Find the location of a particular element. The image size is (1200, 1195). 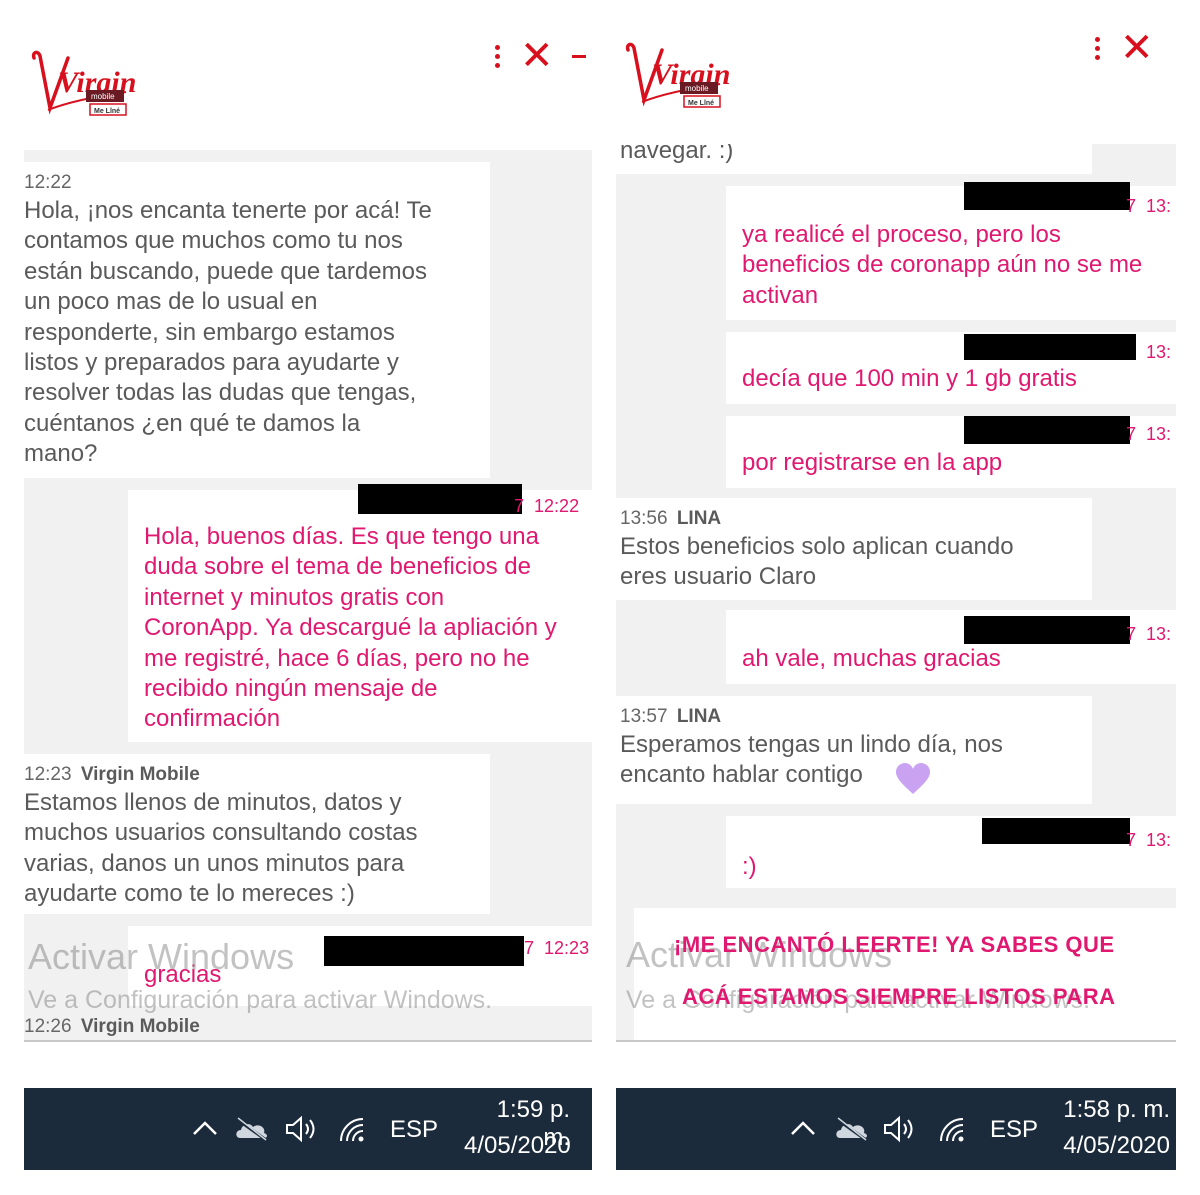

message-time: 12:23 is located at coordinates (567, 948).